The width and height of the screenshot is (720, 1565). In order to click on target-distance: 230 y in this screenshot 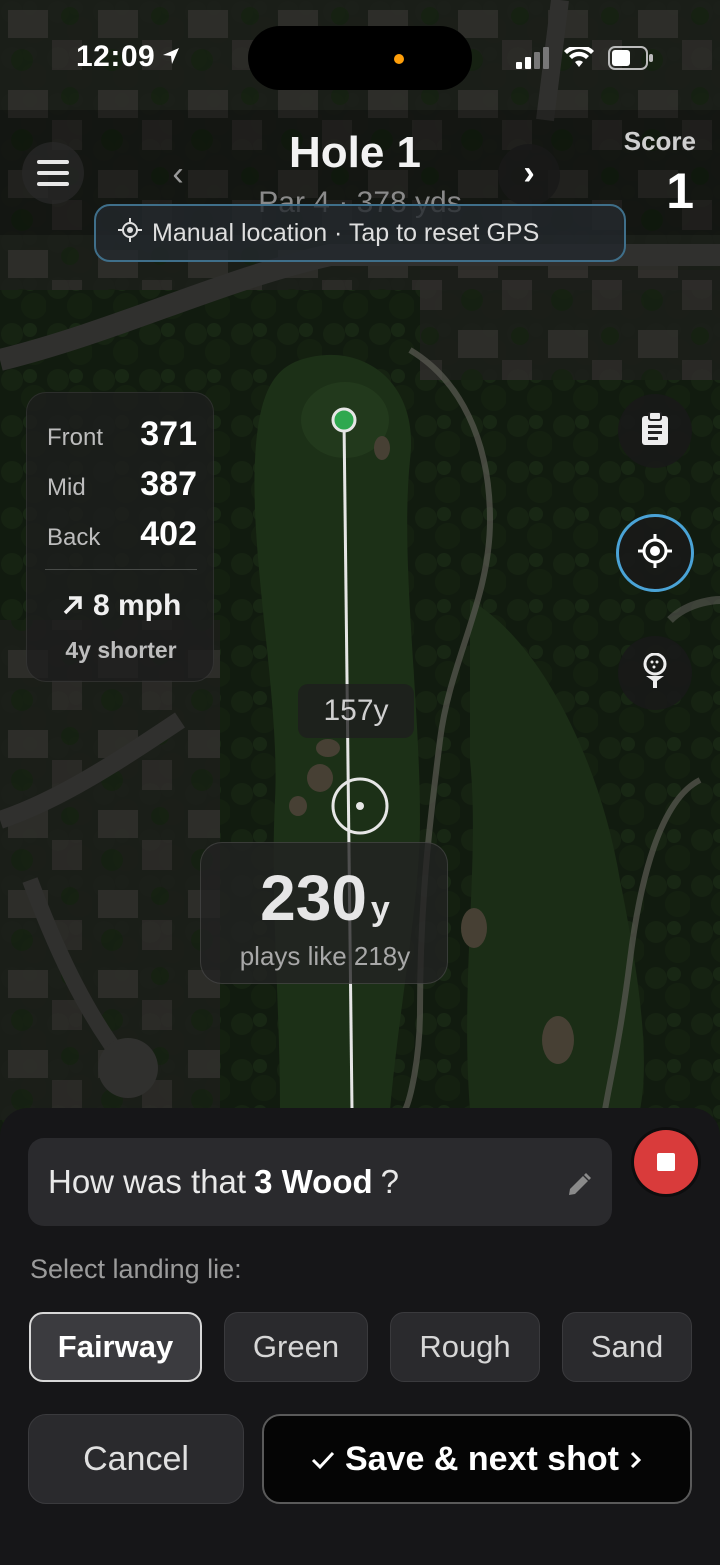, I will do `click(325, 898)`.